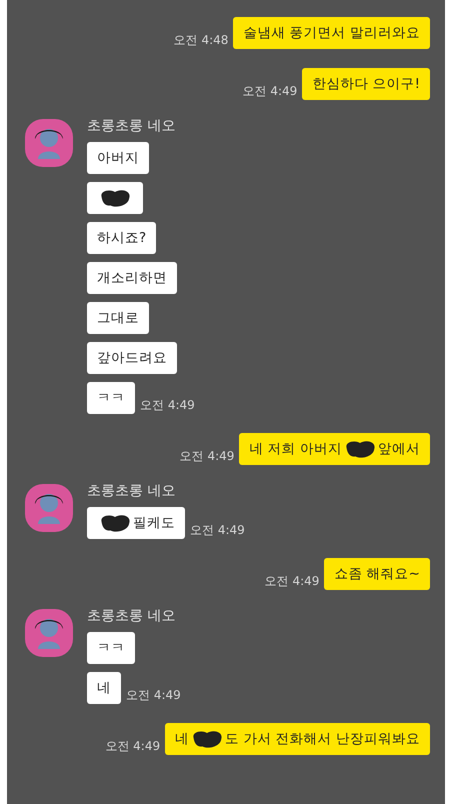  What do you see at coordinates (366, 84) in the screenshot?
I see `sent-message: 한심하다 으이구!` at bounding box center [366, 84].